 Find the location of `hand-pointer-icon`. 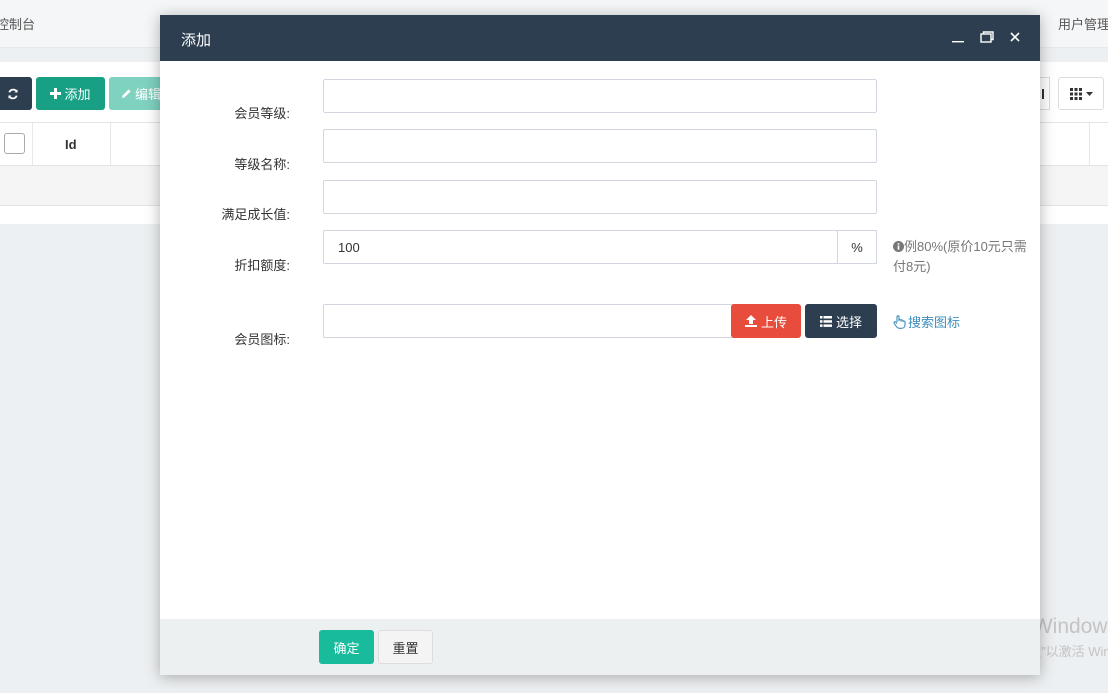

hand-pointer-icon is located at coordinates (899, 321).